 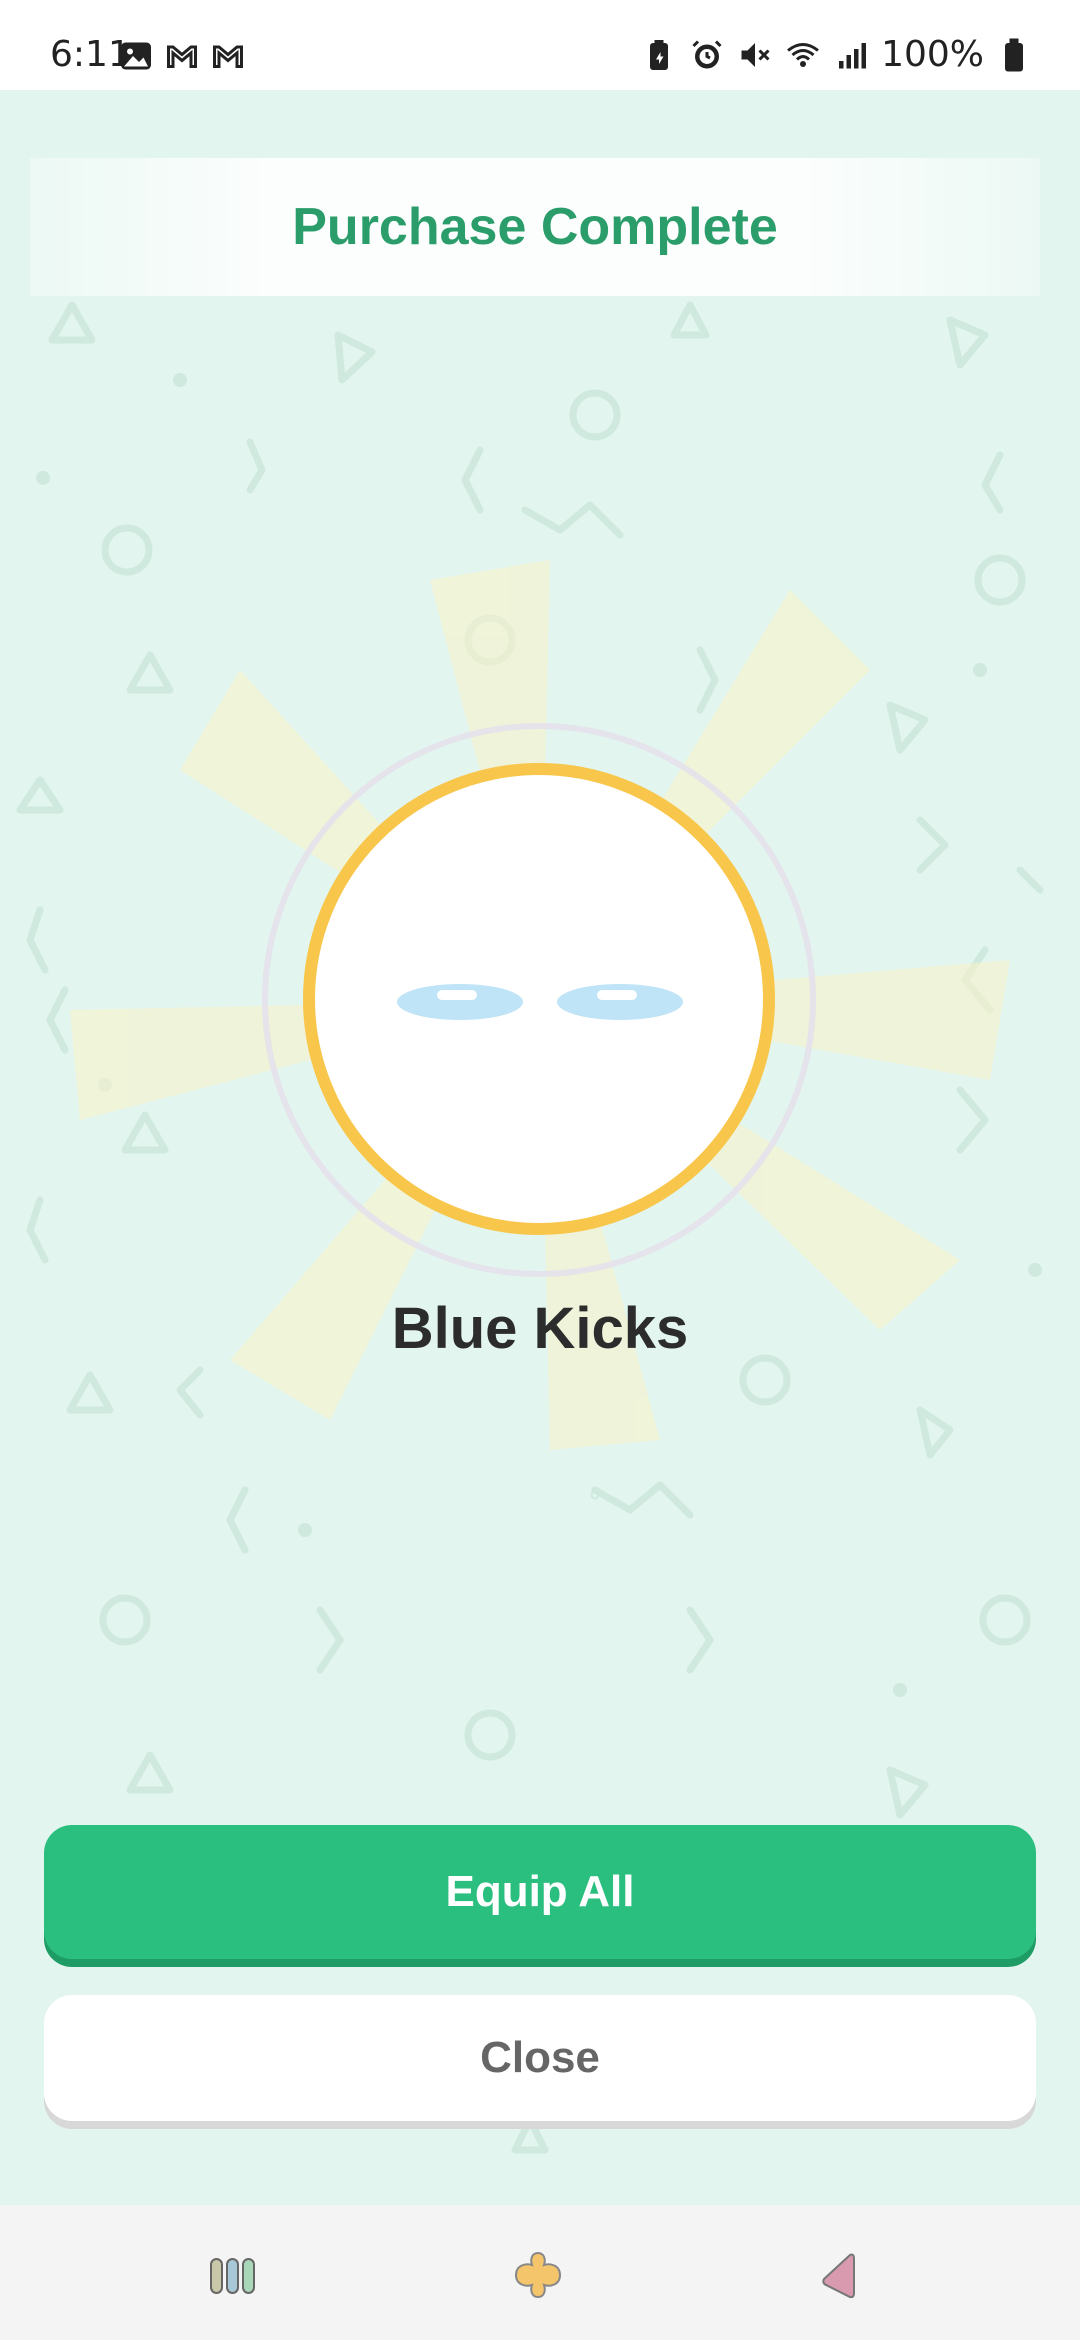 I want to click on wifi-icon, so click(x=803, y=54).